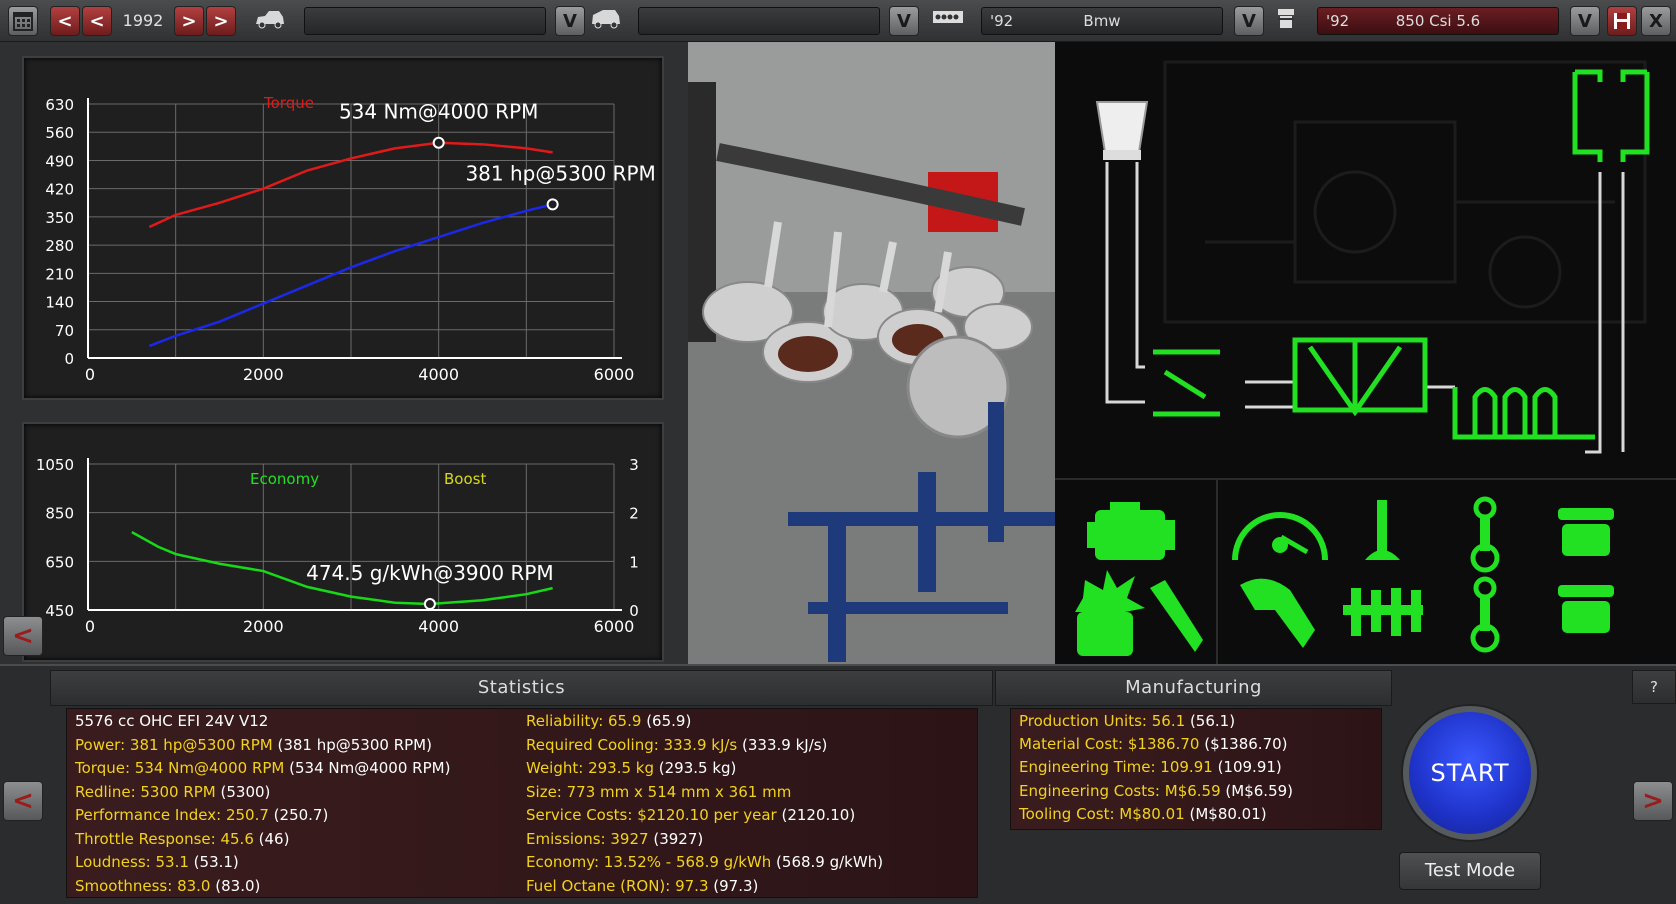 Image resolution: width=1676 pixels, height=904 pixels. I want to click on car-trim-dropdown-button: V, so click(904, 21).